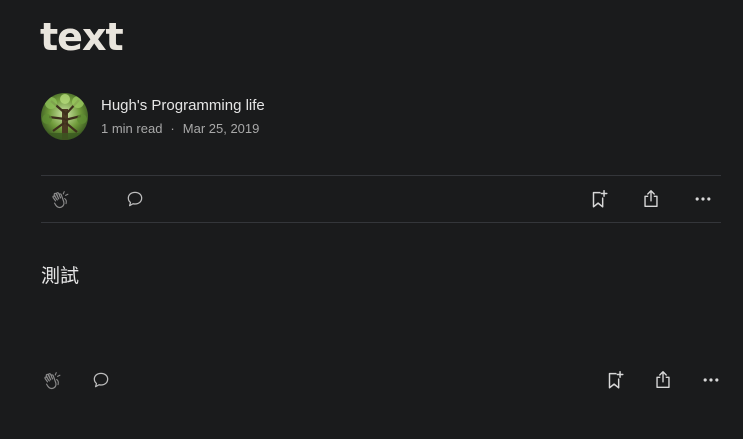 The image size is (743, 439). What do you see at coordinates (60, 276) in the screenshot?
I see `article-body: 測試` at bounding box center [60, 276].